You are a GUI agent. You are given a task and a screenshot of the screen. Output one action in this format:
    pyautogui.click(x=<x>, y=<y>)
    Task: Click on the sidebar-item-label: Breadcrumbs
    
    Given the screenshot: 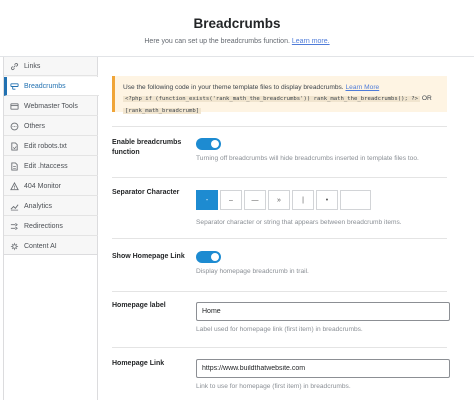 What is the action you would take?
    pyautogui.click(x=45, y=86)
    